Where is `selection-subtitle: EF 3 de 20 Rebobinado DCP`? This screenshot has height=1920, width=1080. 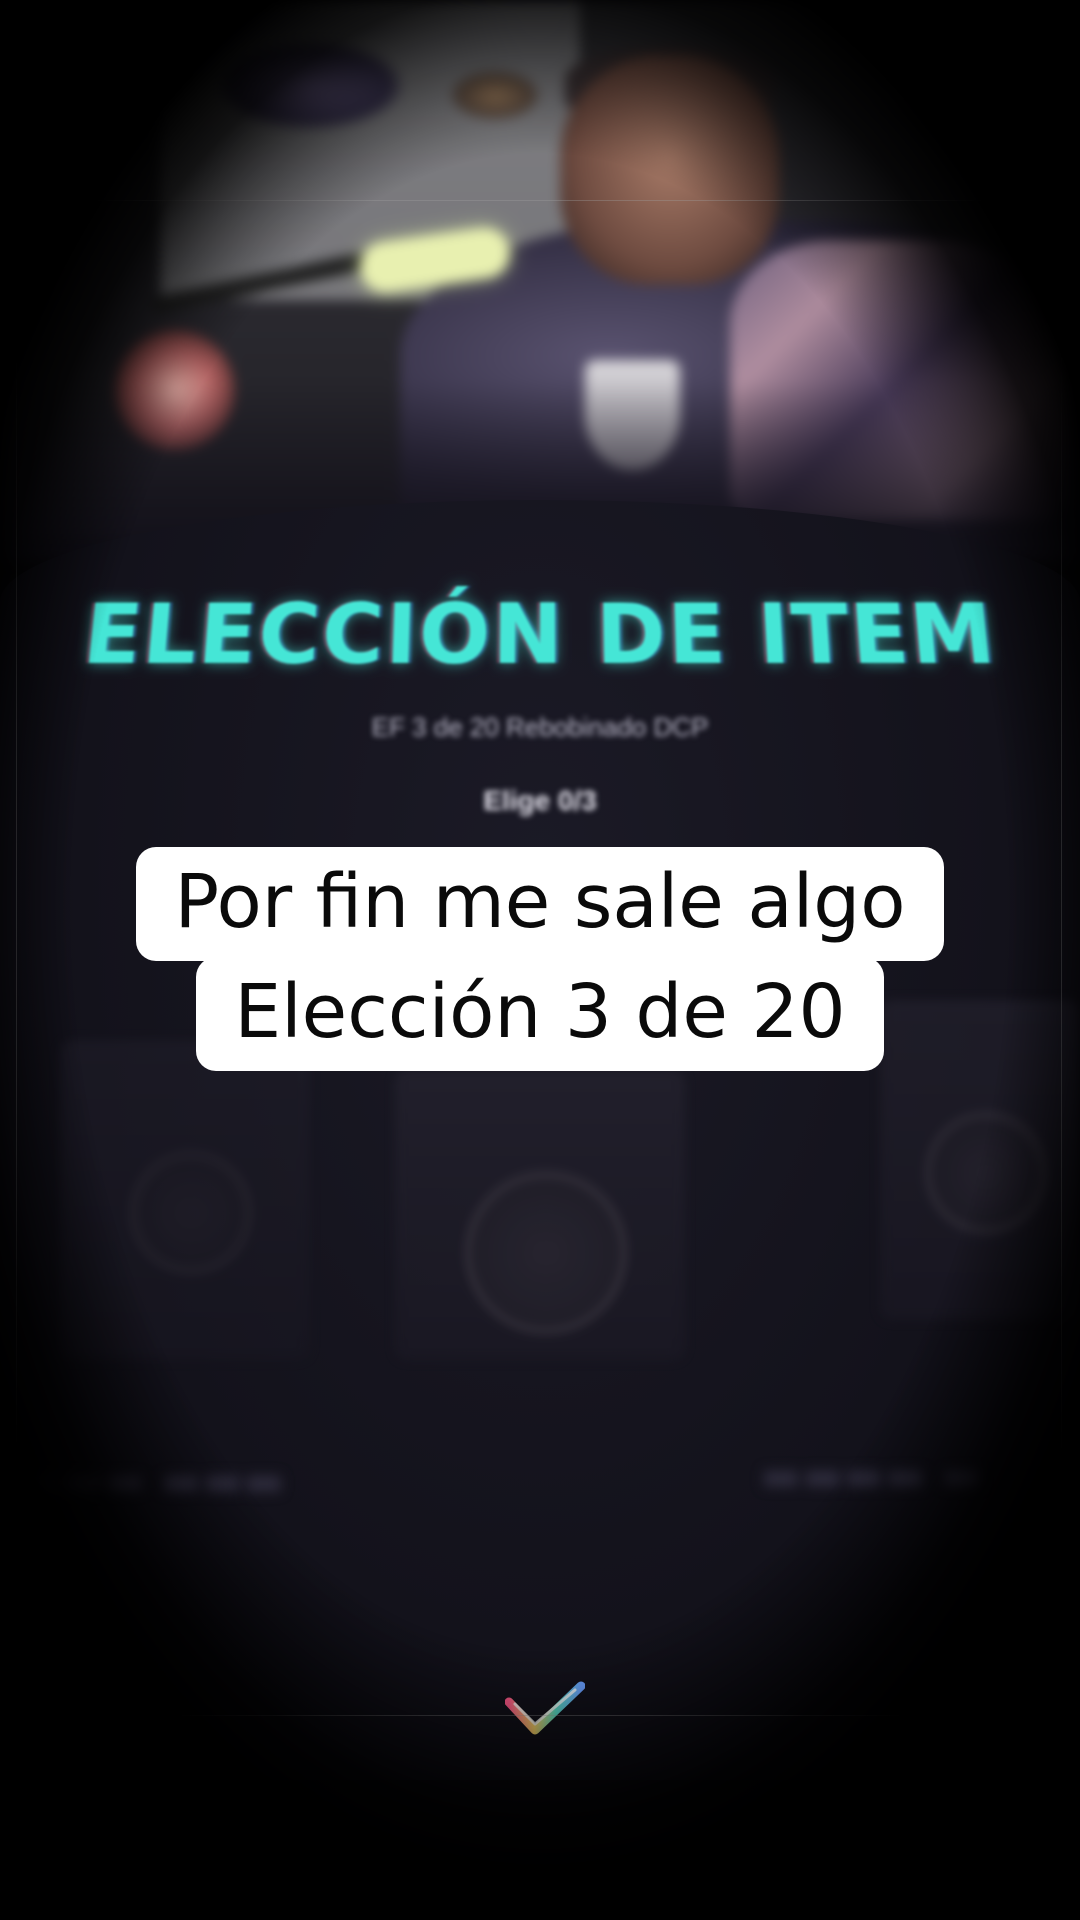 selection-subtitle: EF 3 de 20 Rebobinado DCP is located at coordinates (540, 727).